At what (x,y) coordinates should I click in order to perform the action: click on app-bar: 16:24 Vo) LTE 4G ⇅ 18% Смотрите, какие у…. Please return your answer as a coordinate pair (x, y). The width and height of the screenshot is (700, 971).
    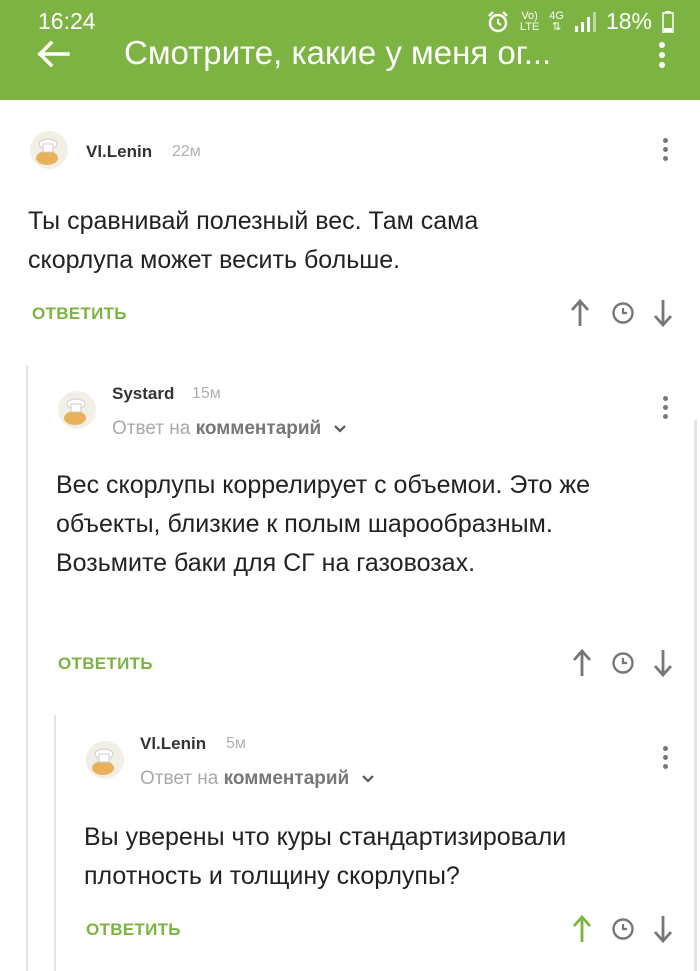
    Looking at the image, I should click on (350, 50).